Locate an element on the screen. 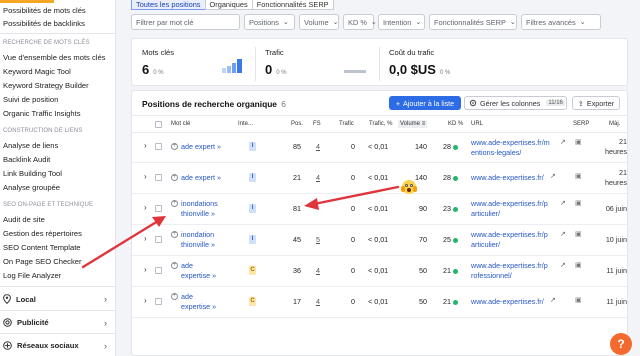  column-header-updated: Màj. is located at coordinates (614, 124).